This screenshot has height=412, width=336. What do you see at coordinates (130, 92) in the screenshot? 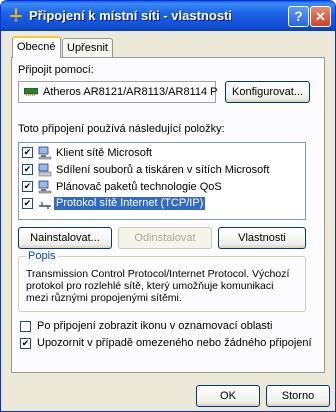
I see `adapter-name: Atheros AR8121/AR8113/AR8114 P` at bounding box center [130, 92].